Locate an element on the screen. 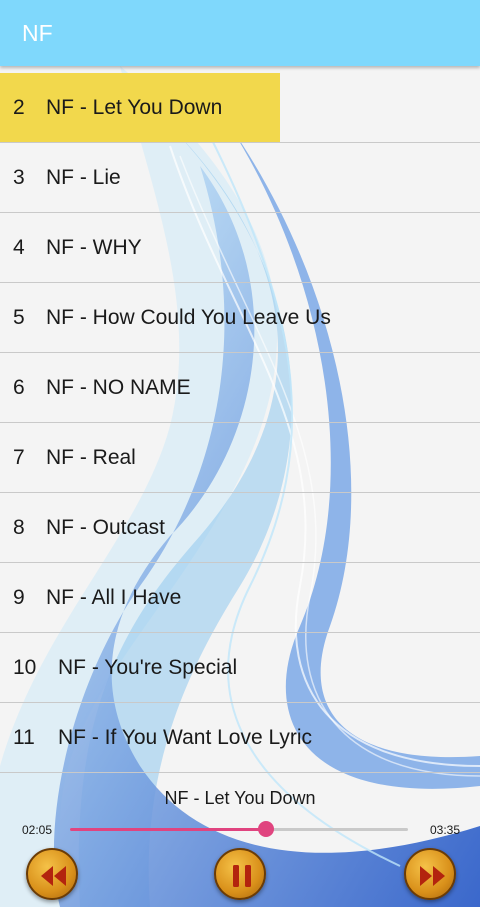 The image size is (480, 907). track-number: 8 is located at coordinates (19, 527).